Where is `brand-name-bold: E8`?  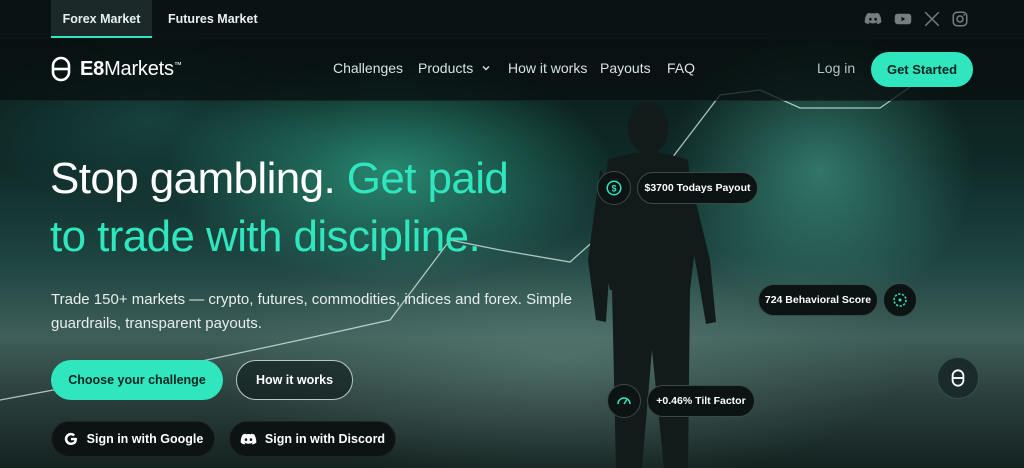 brand-name-bold: E8 is located at coordinates (92, 68).